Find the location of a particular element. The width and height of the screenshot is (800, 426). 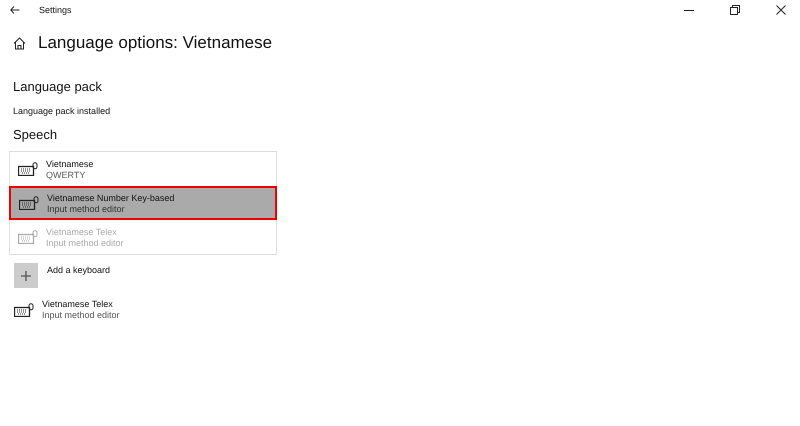

home-icon is located at coordinates (19, 43).